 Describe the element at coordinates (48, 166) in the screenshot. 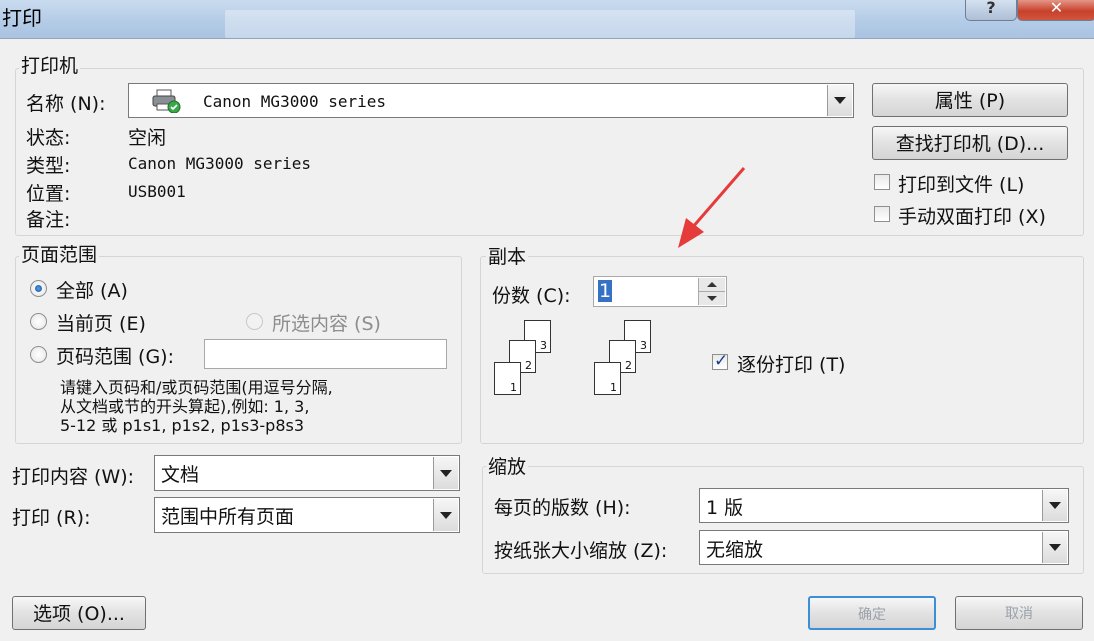

I see `type-label: 类型:` at that location.